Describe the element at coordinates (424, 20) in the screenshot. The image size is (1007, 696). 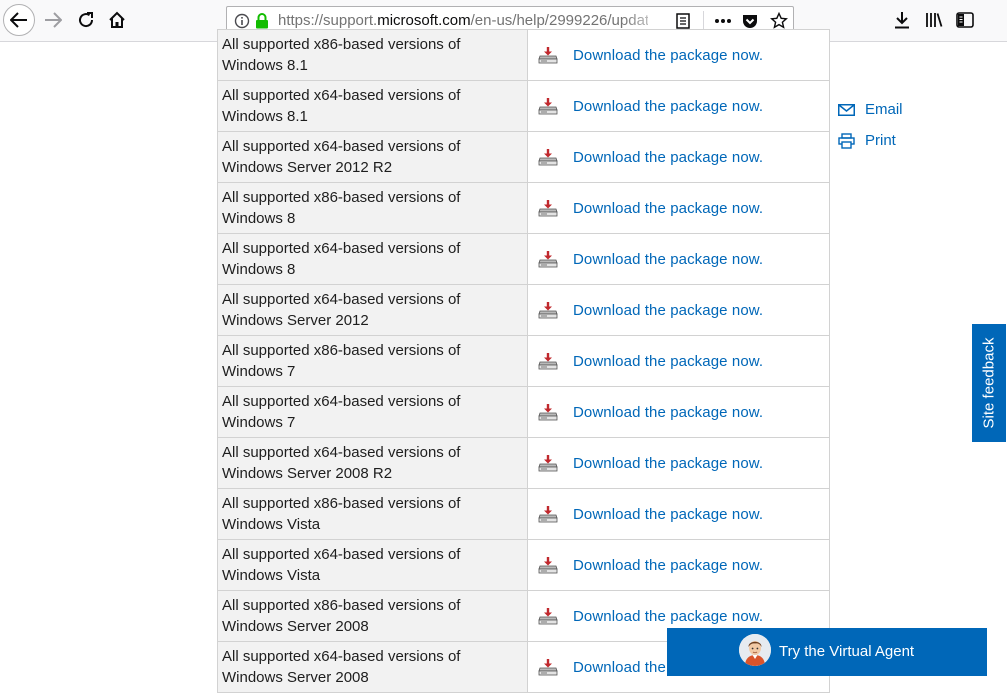
I see `url-host: microsoft.com` at that location.